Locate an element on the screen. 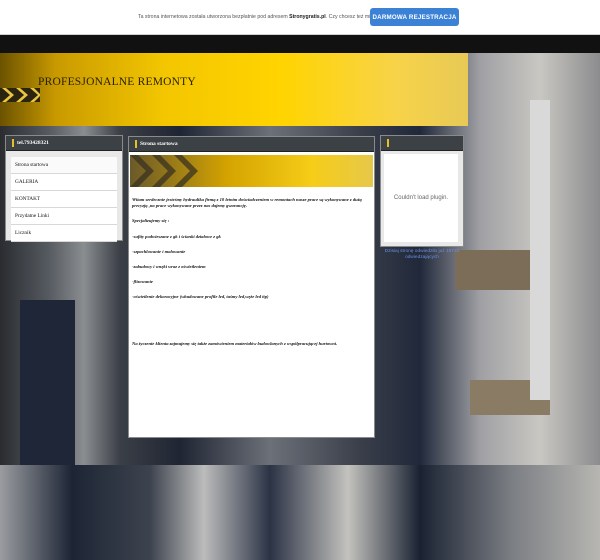  plugin-placeholder: Couldn't load plugin. is located at coordinates (421, 198).